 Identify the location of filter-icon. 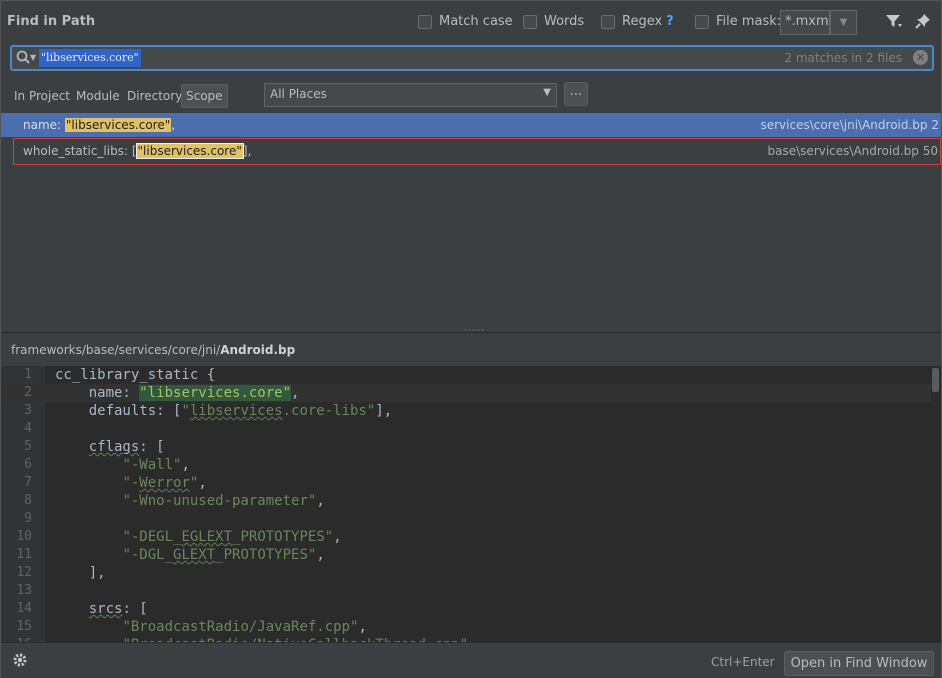
(894, 23).